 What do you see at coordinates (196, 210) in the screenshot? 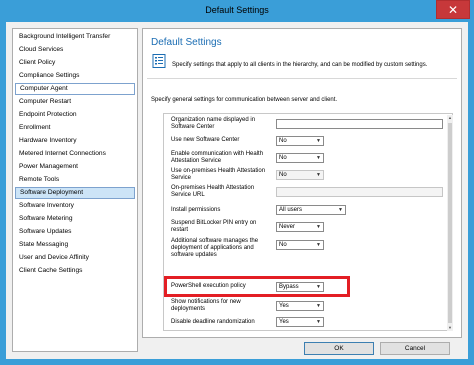
I see `setting-label-install-permissions: Install permissions` at bounding box center [196, 210].